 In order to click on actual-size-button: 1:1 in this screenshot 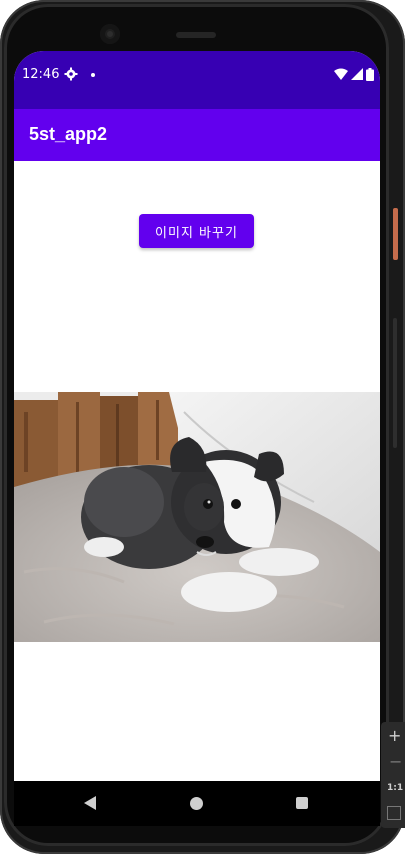, I will do `click(395, 788)`.